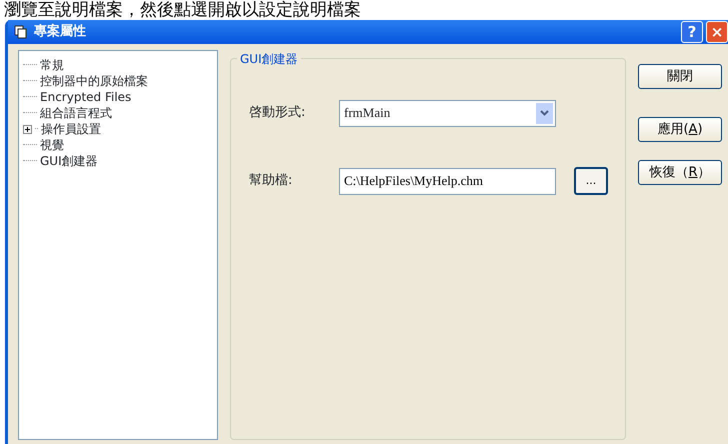  What do you see at coordinates (60, 32) in the screenshot?
I see `window-title: 專案屬性` at bounding box center [60, 32].